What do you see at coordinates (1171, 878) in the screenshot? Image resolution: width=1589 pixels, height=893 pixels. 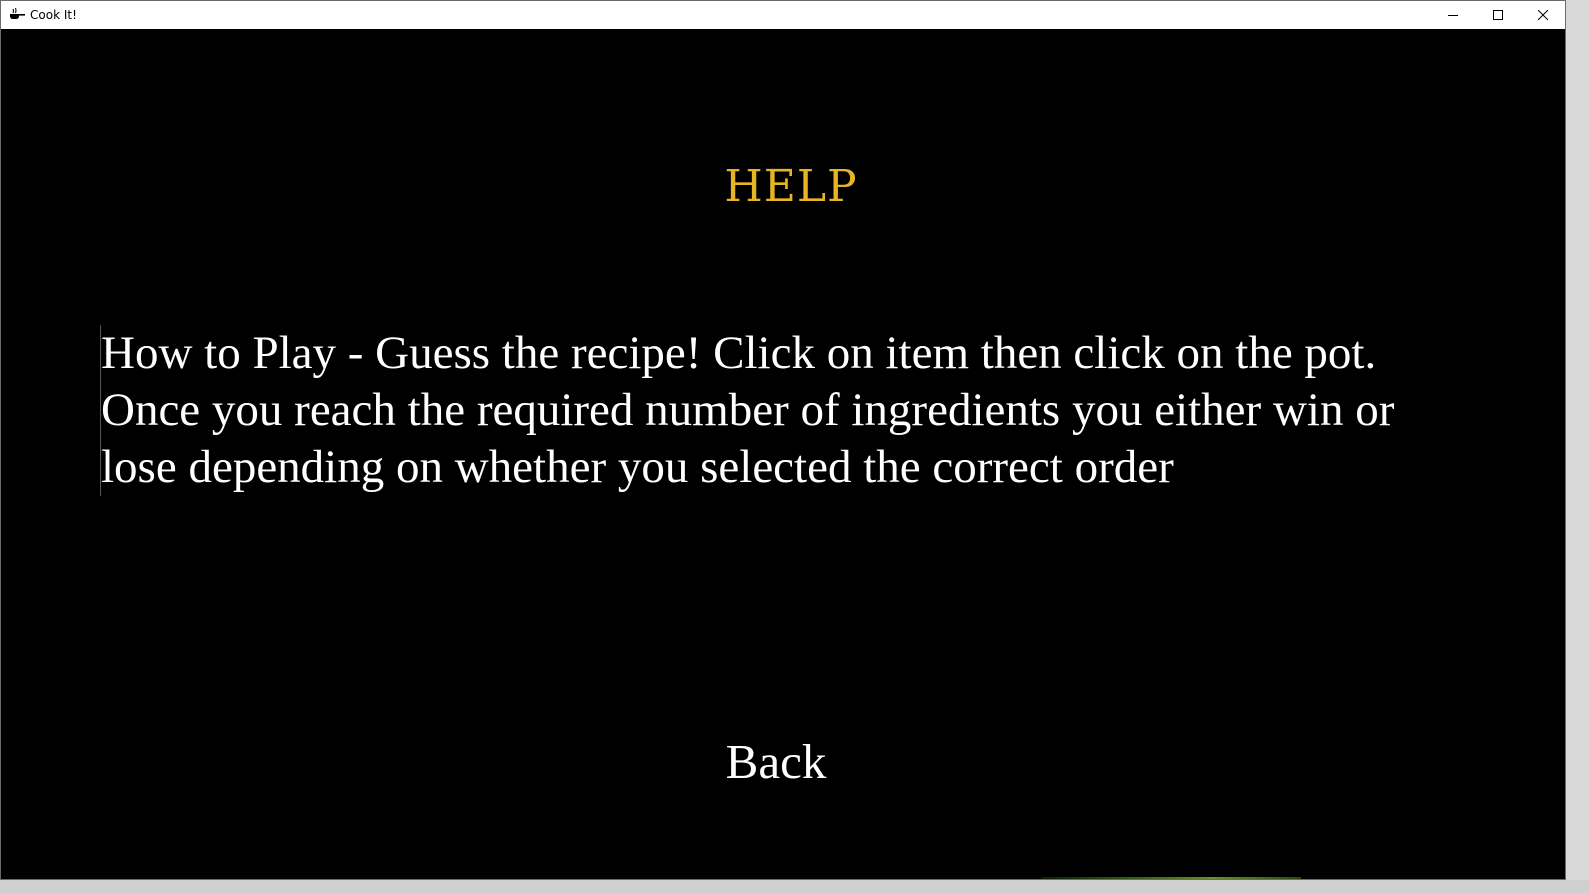 I see `background-scenery-edge` at bounding box center [1171, 878].